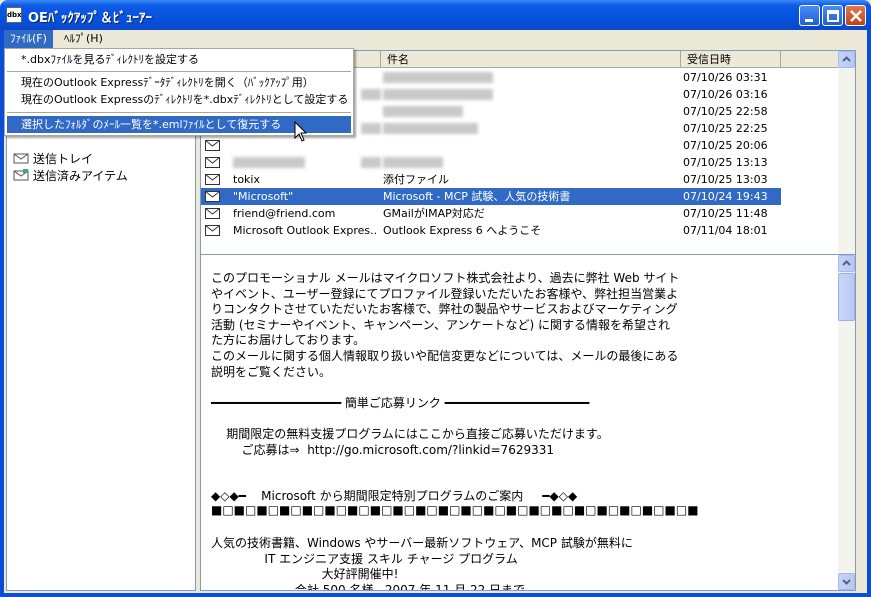 The image size is (871, 597). I want to click on column-header-date: 受信日時, so click(731, 59).